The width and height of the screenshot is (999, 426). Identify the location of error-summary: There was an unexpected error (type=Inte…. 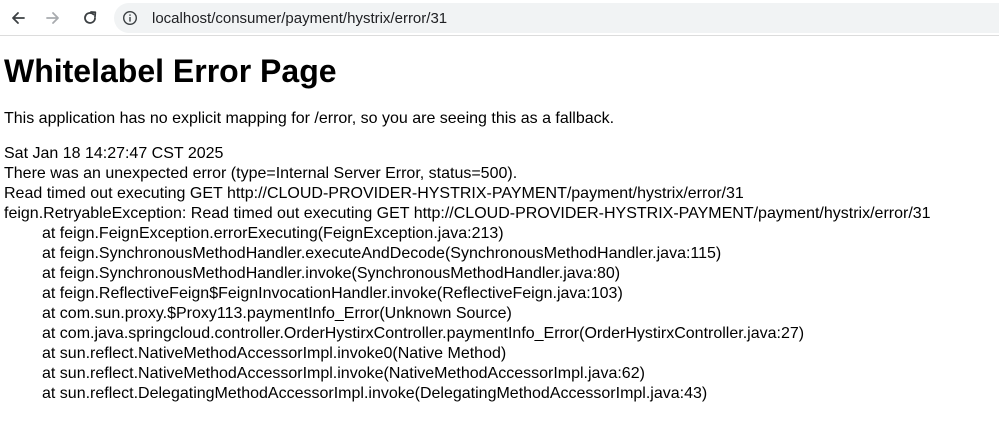
(261, 173).